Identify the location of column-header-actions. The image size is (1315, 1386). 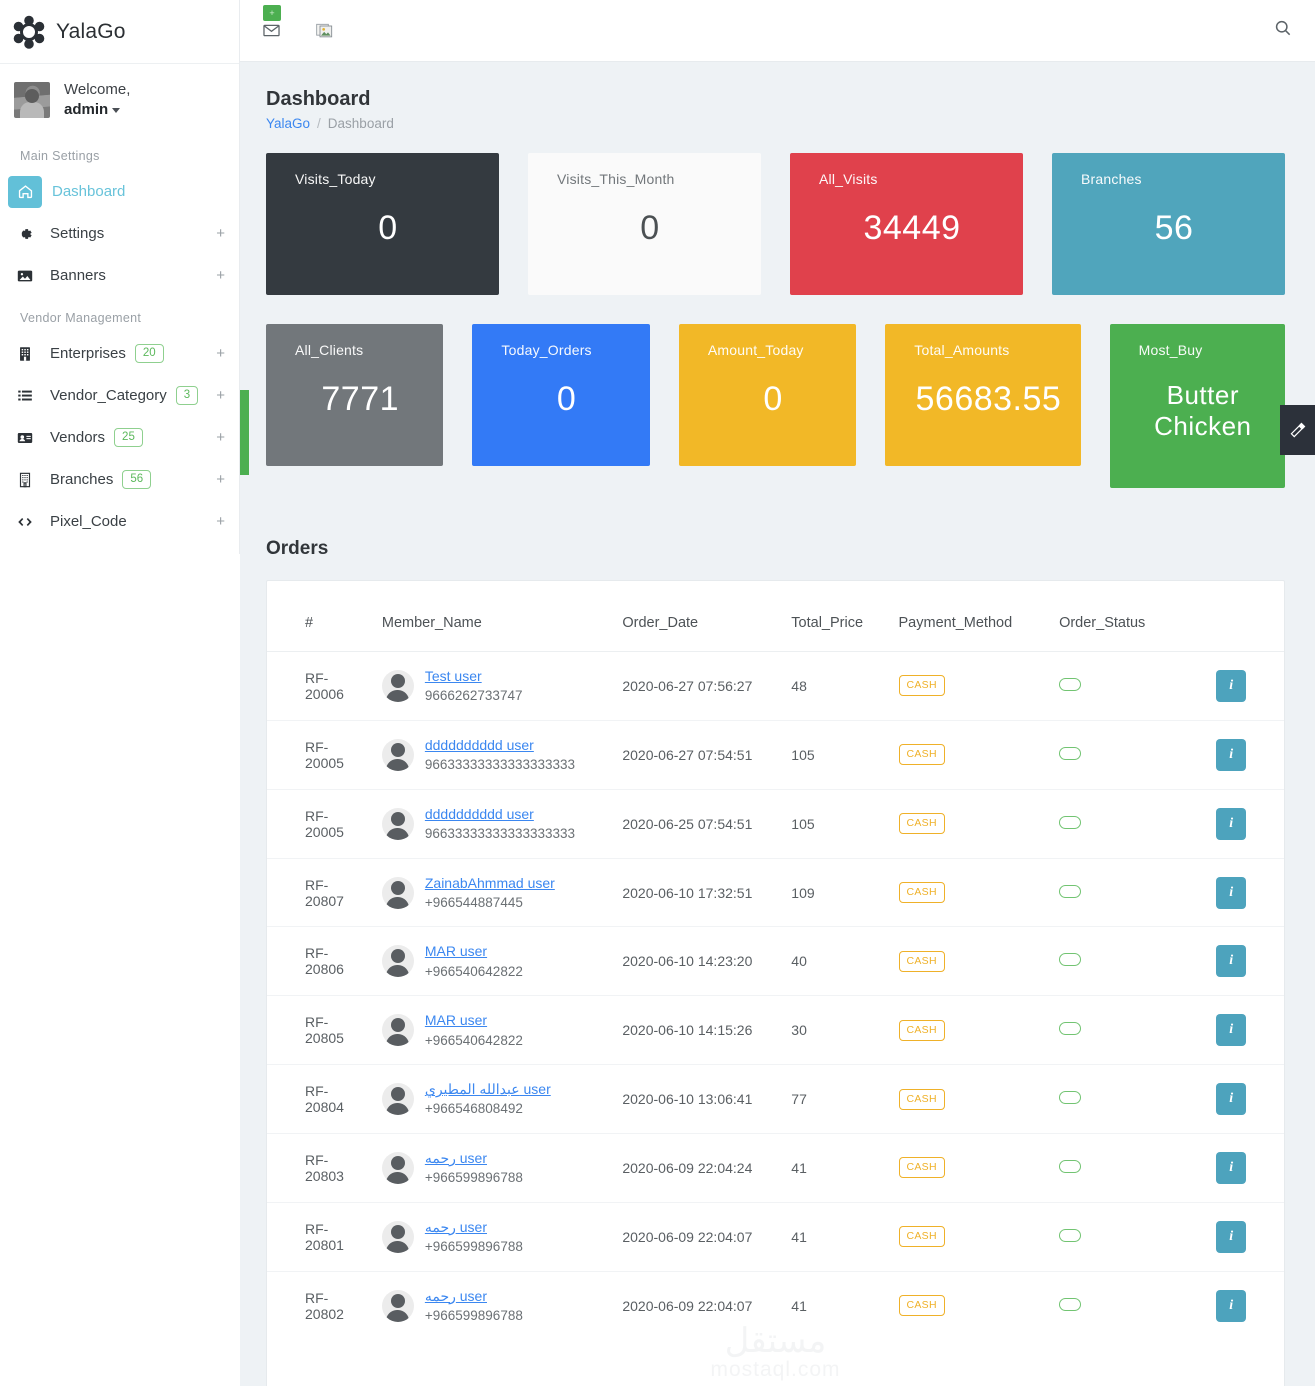
(1246, 616).